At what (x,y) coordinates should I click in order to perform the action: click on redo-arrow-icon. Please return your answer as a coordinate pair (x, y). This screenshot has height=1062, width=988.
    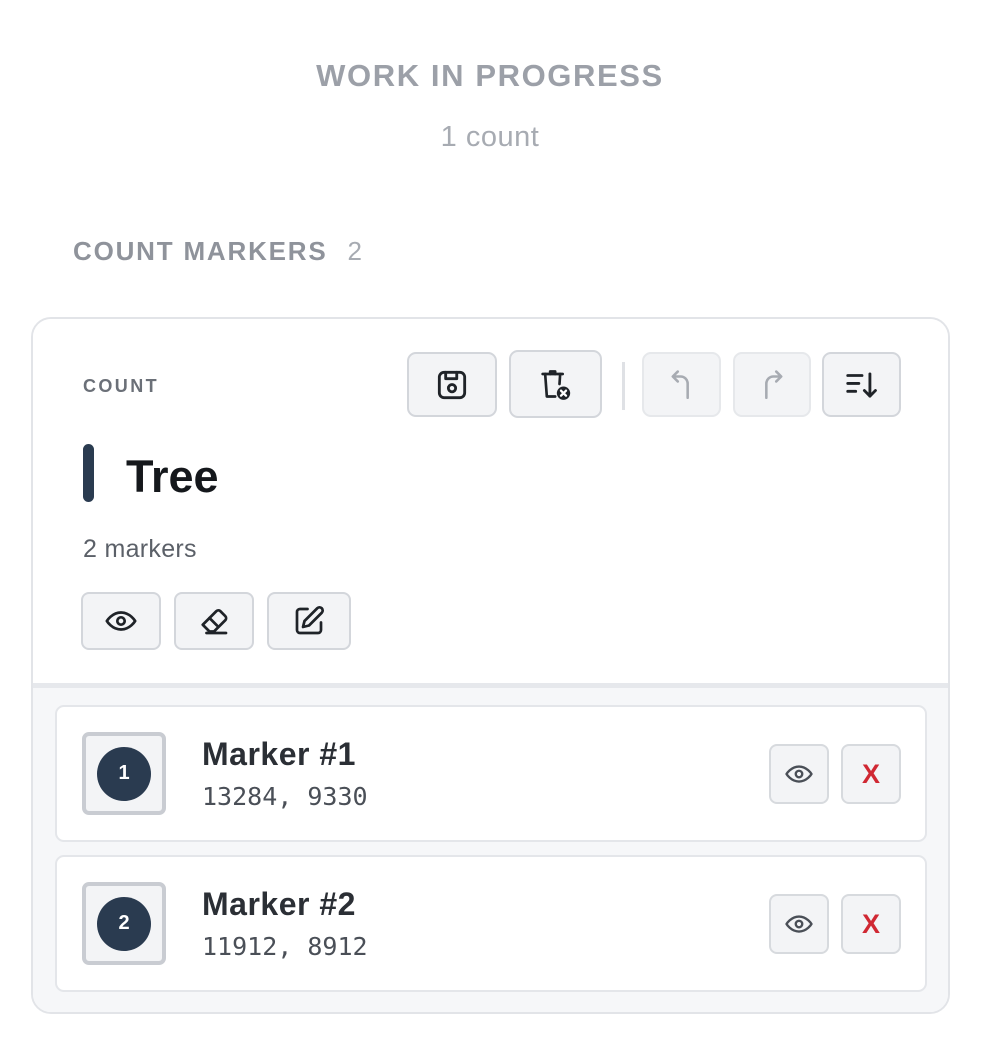
    Looking at the image, I should click on (774, 384).